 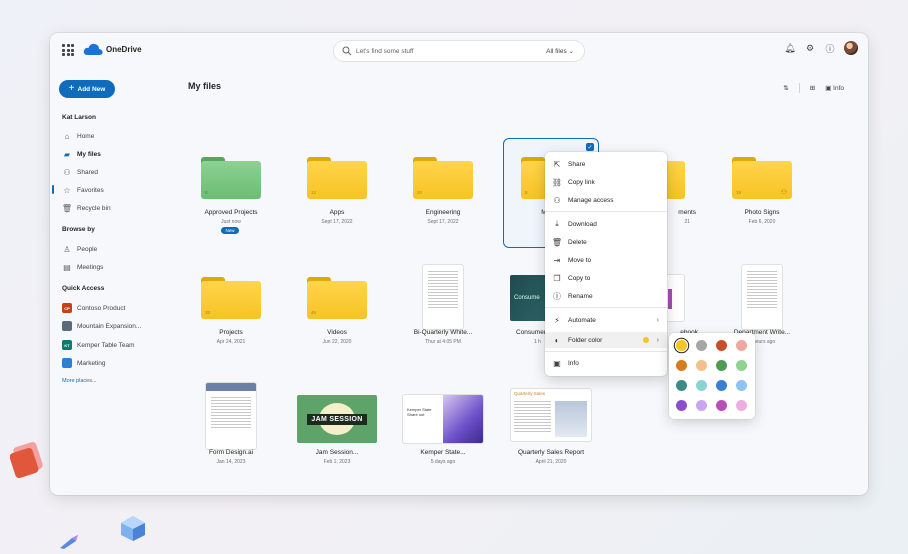 What do you see at coordinates (557, 340) in the screenshot?
I see `palette-icon: ◐` at bounding box center [557, 340].